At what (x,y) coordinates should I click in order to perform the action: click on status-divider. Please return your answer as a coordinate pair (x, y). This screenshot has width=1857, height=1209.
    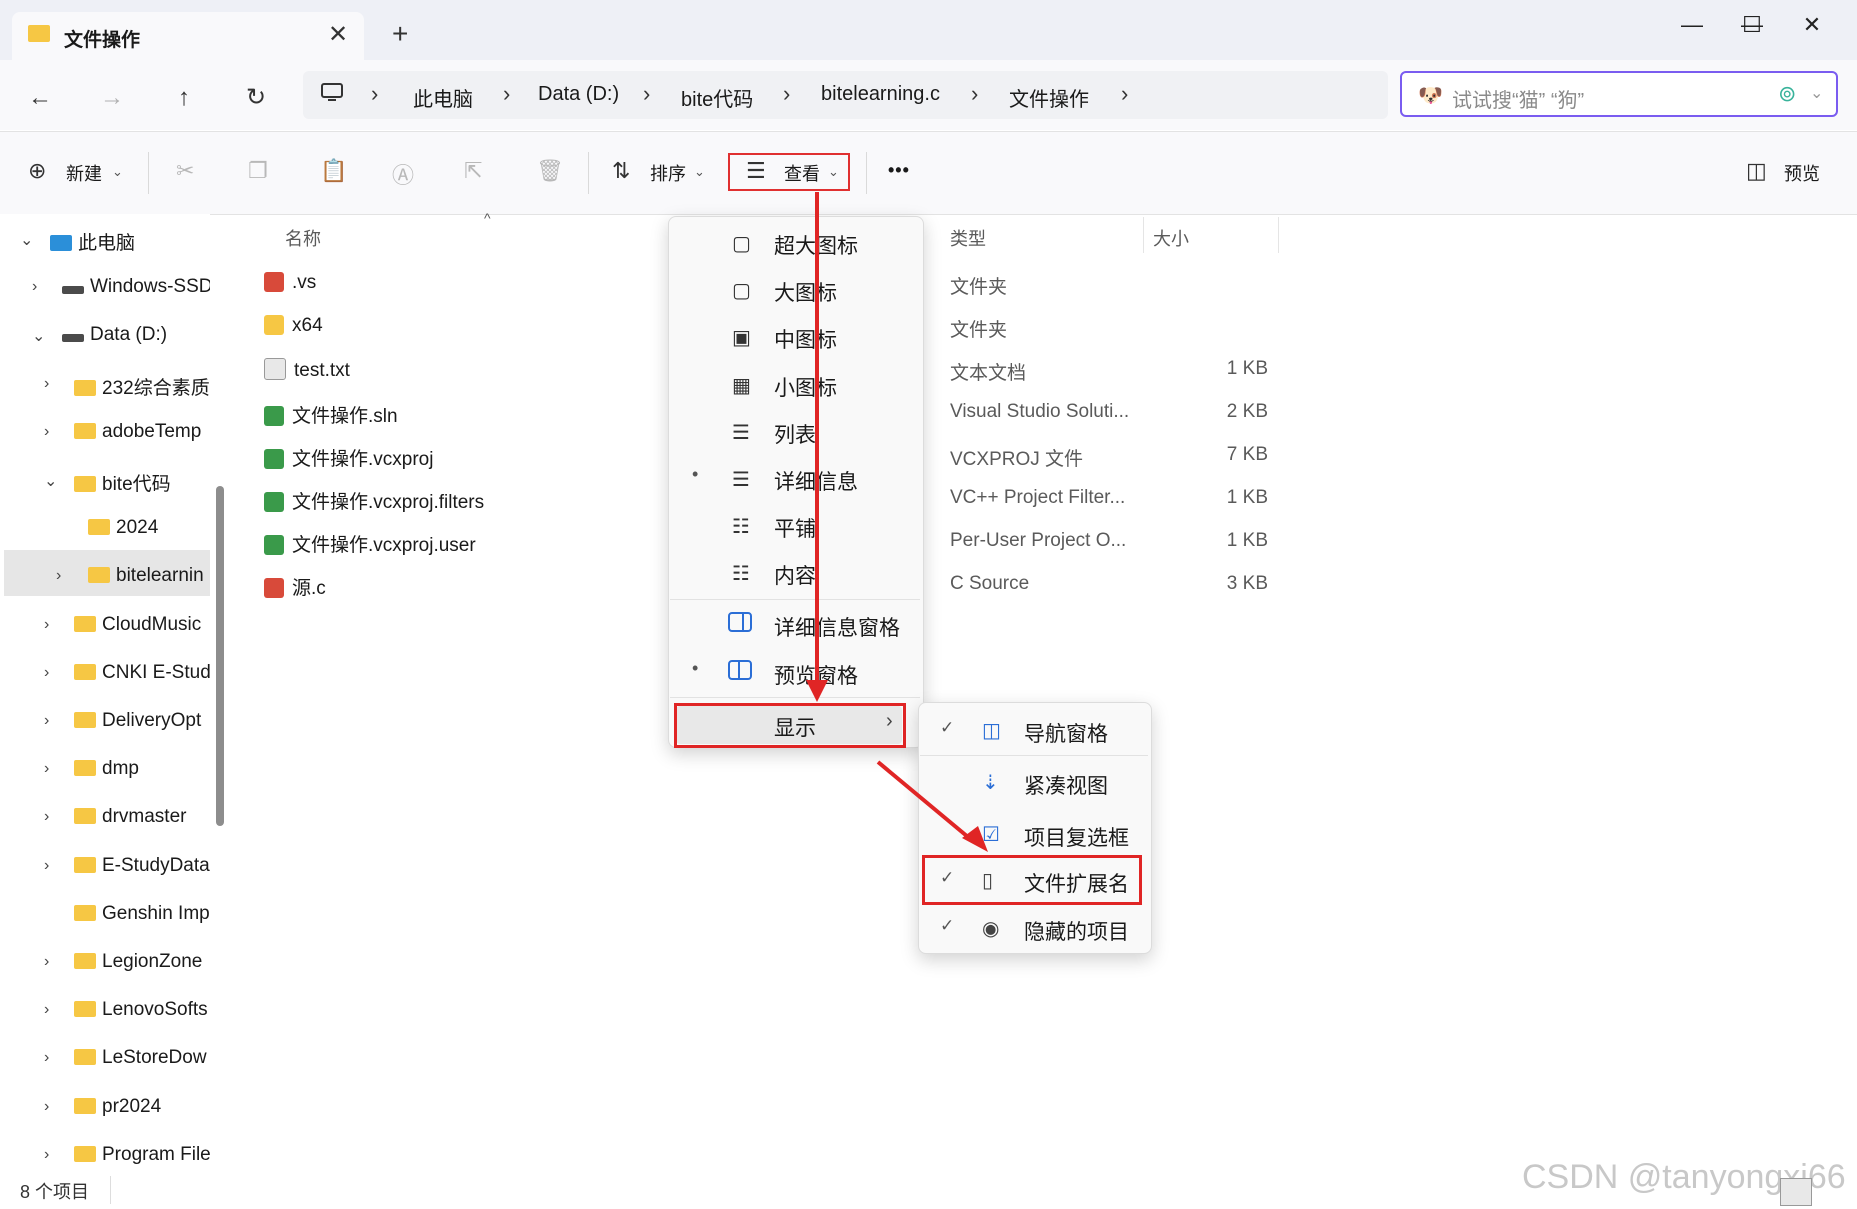
    Looking at the image, I should click on (110, 1190).